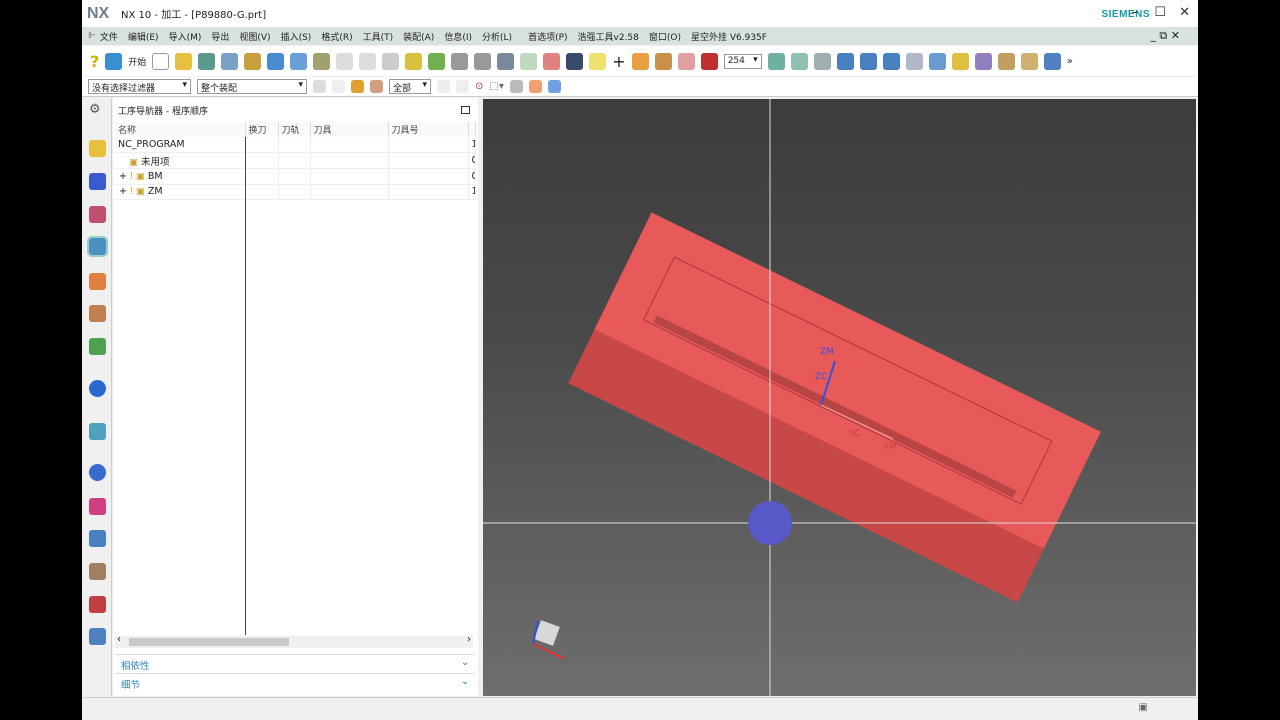 This screenshot has width=1280, height=720. Describe the element at coordinates (143, 36) in the screenshot. I see `menu-edit: 编辑(E)` at that location.